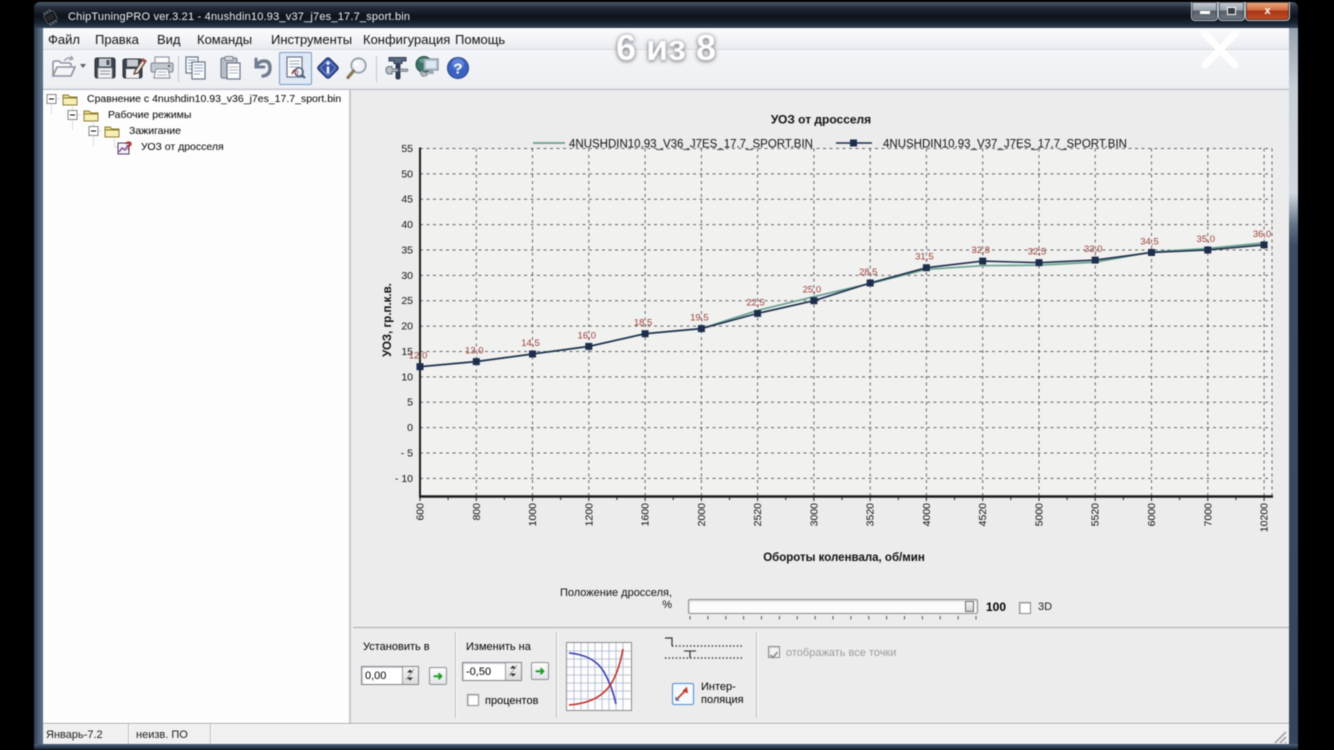  What do you see at coordinates (691, 145) in the screenshot?
I see `svg-text:4NUSHDIN10.93_V36_J7ES_17.7_SP: 4NUSHDIN10.93_V36_J7ES_17.7_SPORT.BIN` at bounding box center [691, 145].